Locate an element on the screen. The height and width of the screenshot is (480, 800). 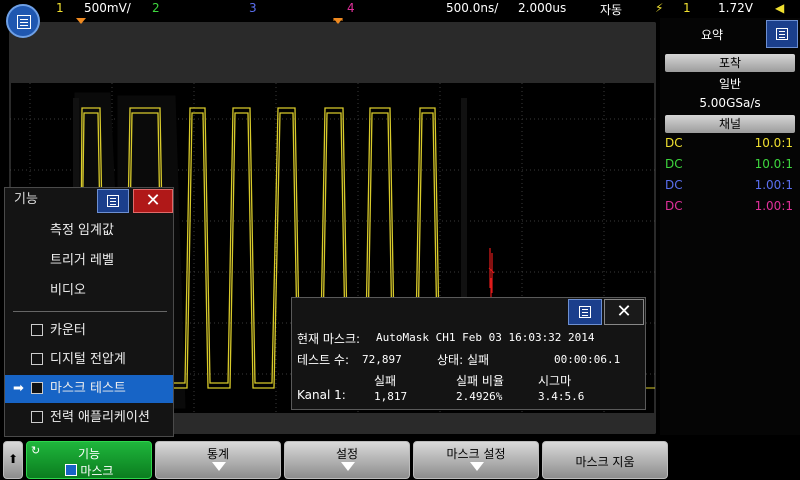
up-arrow-icon: ⬆ is located at coordinates (13, 459).